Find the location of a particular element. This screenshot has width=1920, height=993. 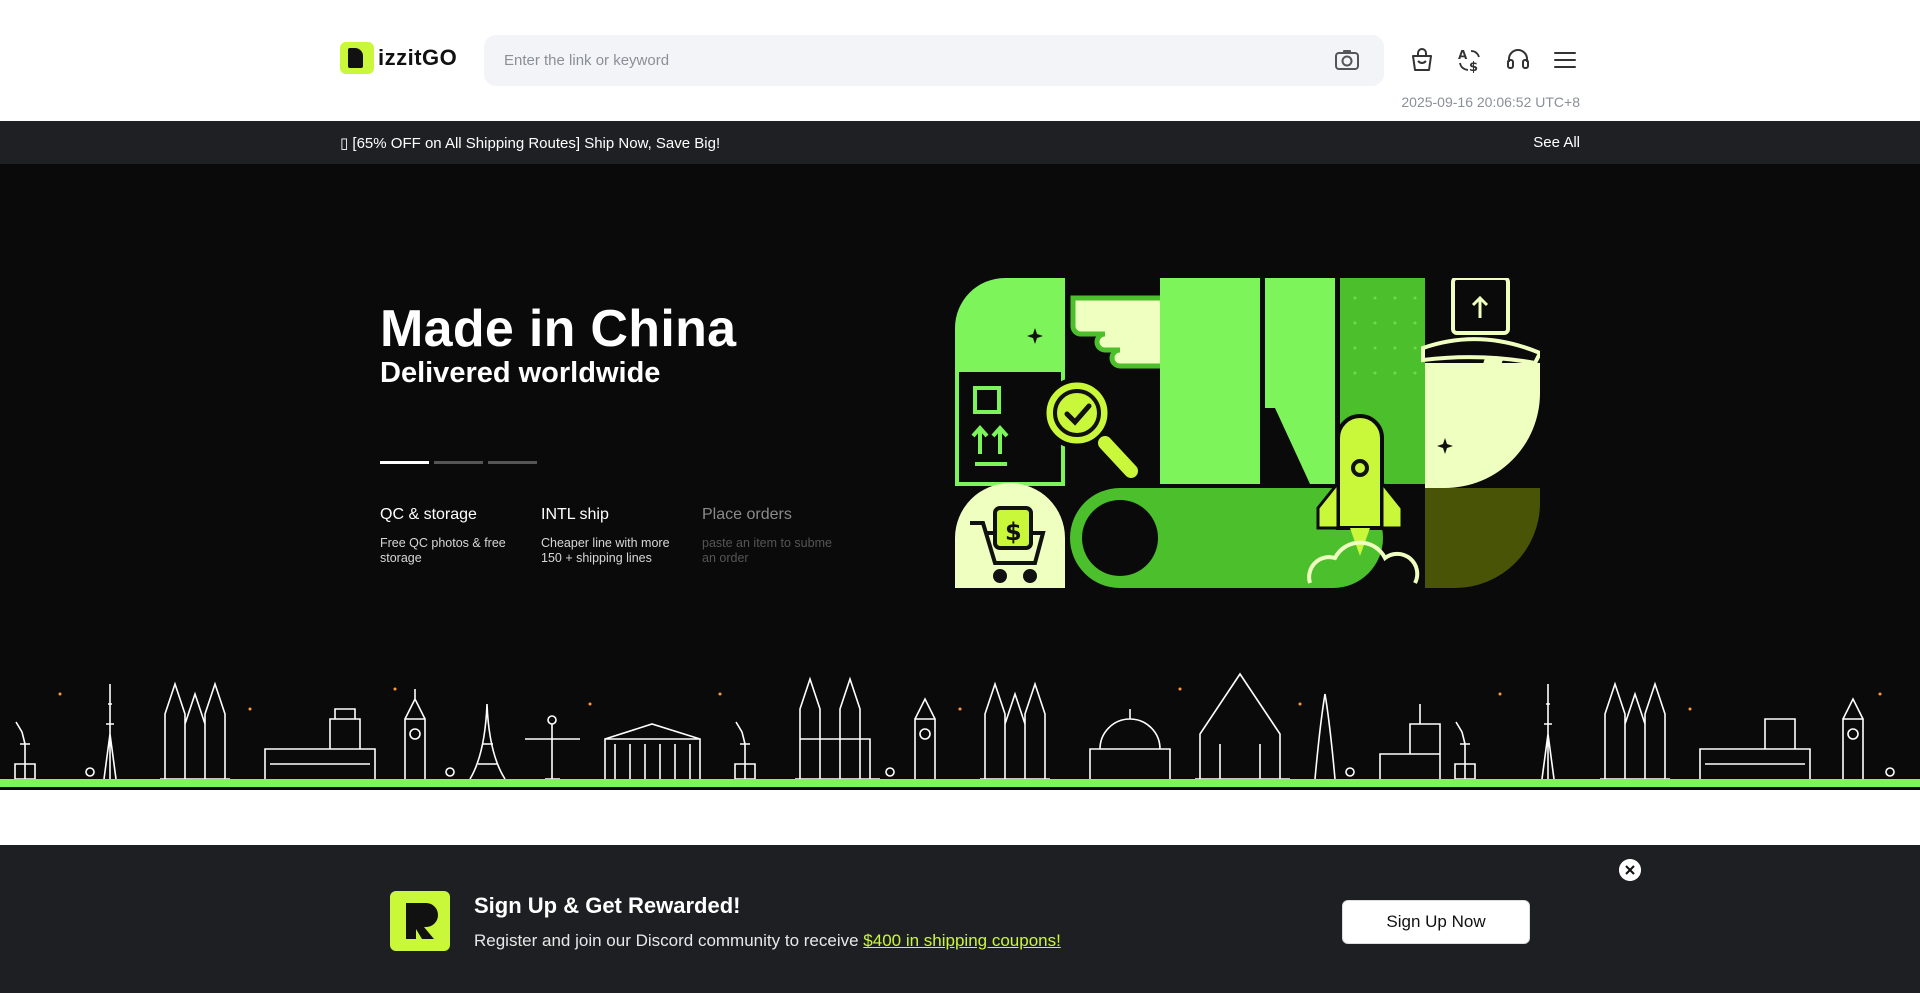

server-timestamp: 2025-09-16 20:06:52 UTC+8 is located at coordinates (1490, 102).